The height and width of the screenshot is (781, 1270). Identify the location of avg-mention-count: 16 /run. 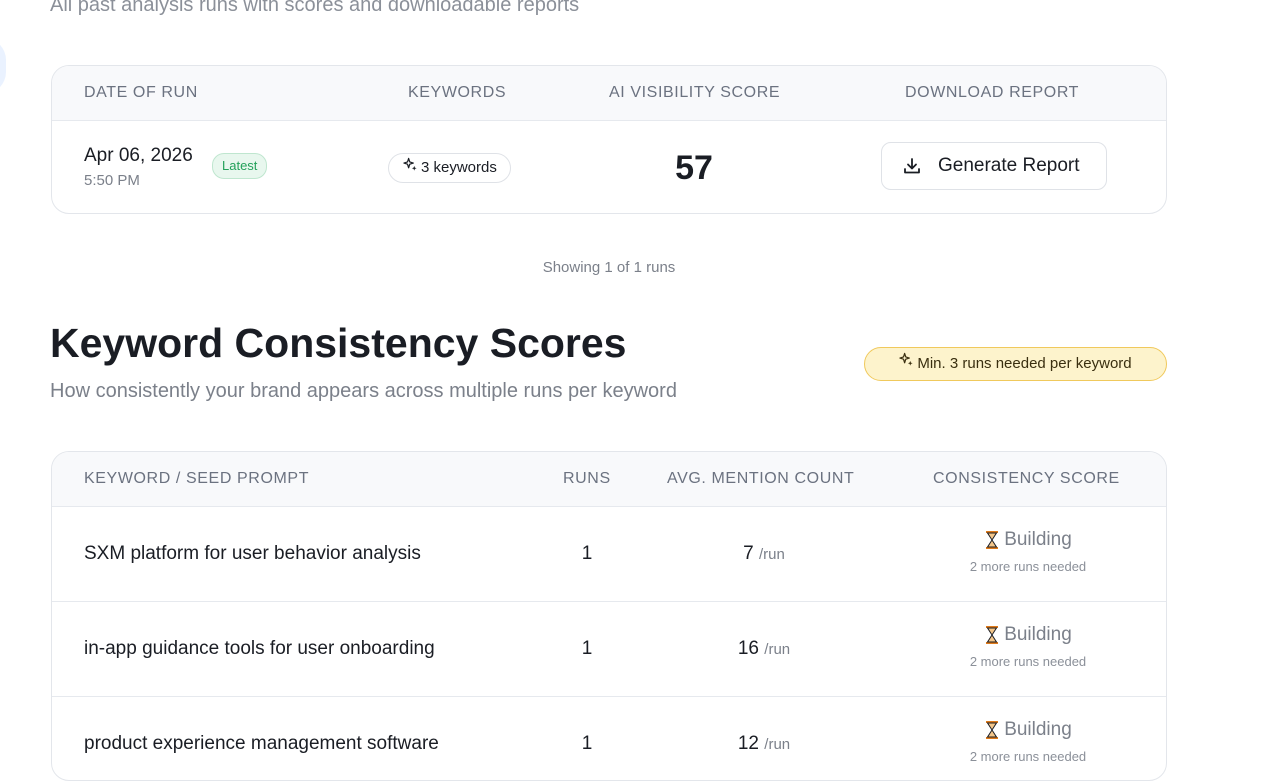
(764, 649).